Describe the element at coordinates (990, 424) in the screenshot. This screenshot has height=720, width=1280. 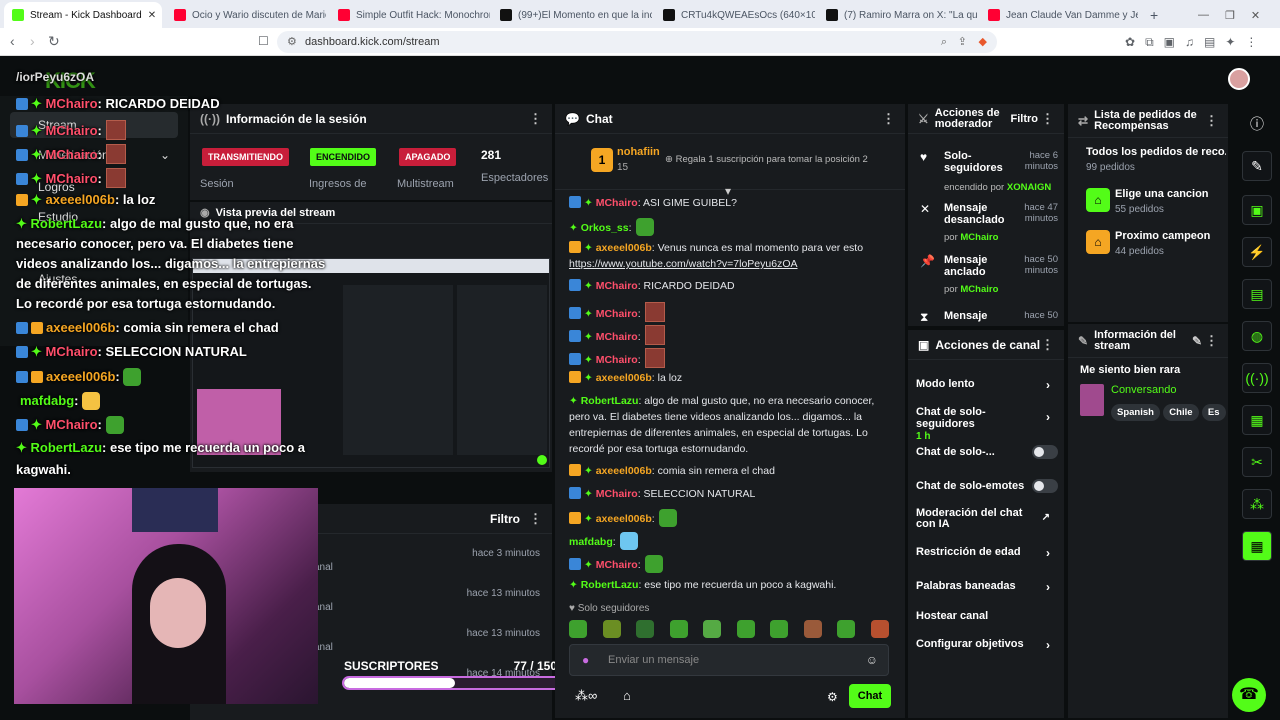
I see `solo-seguidores-row: Chat de solo-seguidores 1 h ›` at that location.